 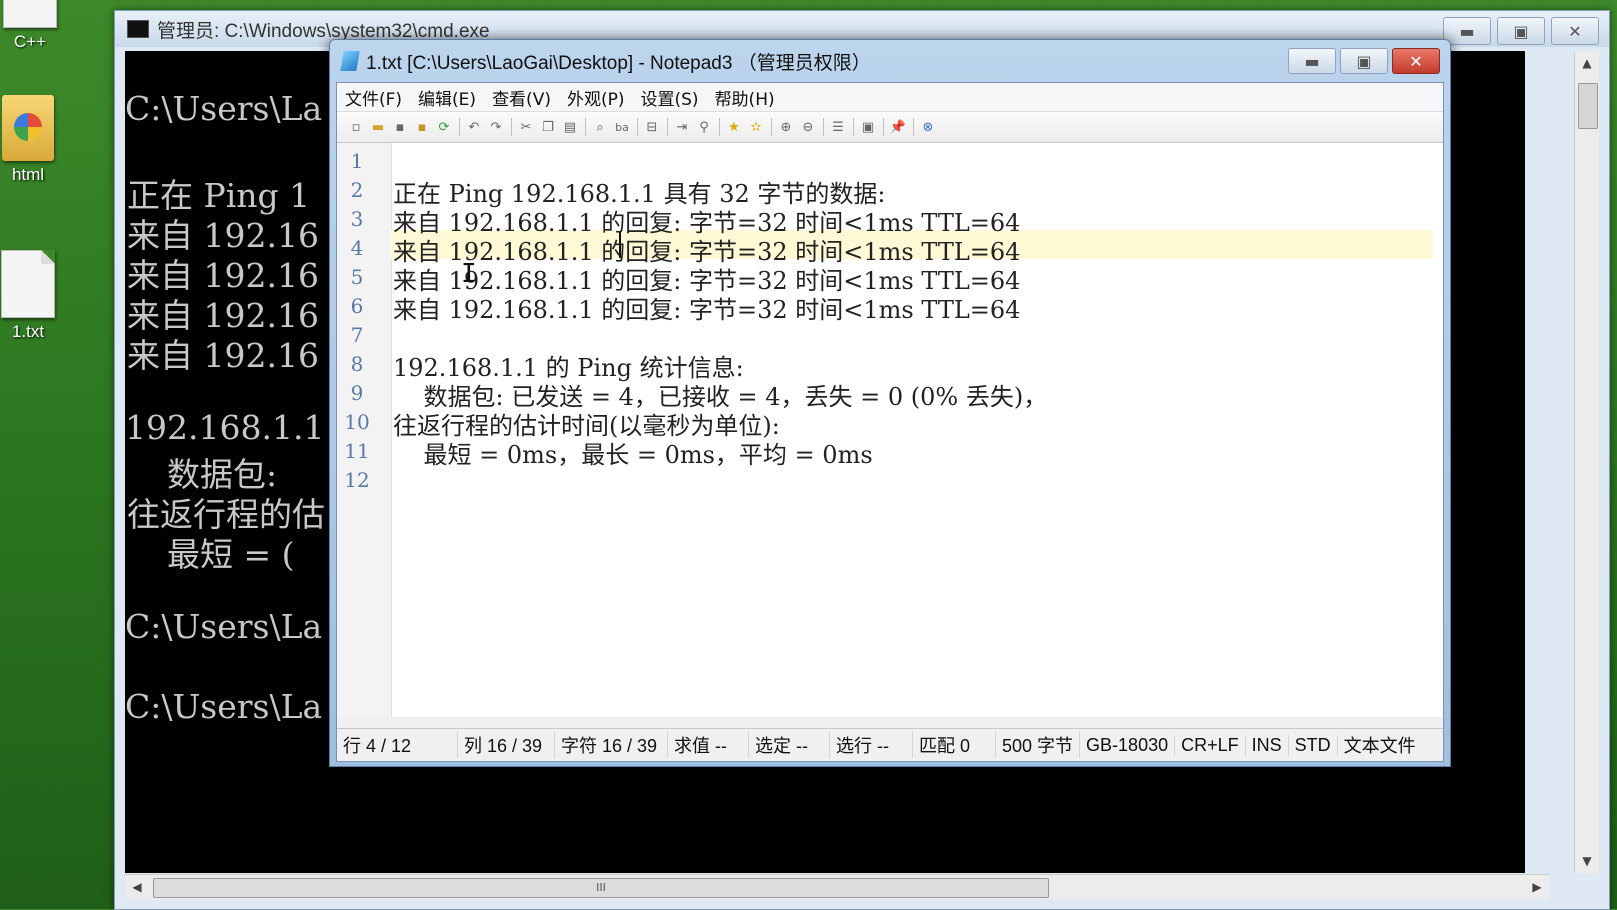 What do you see at coordinates (521, 97) in the screenshot?
I see `menu-view: 查看(V)` at bounding box center [521, 97].